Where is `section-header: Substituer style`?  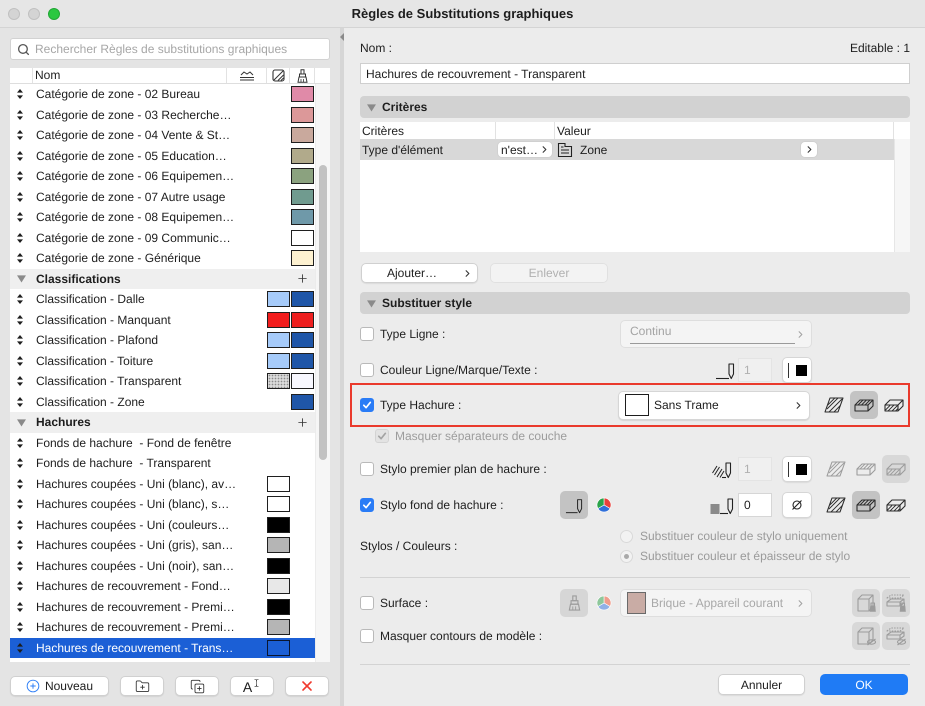
section-header: Substituer style is located at coordinates (635, 303).